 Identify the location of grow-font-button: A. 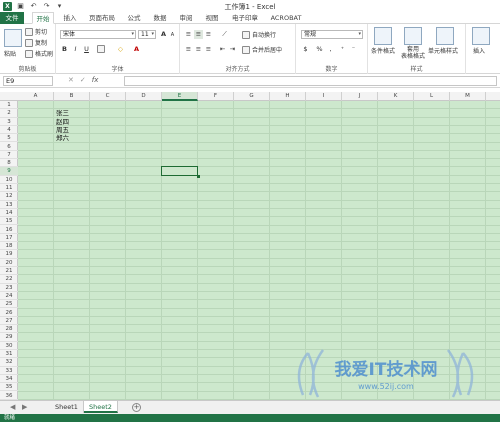
(163, 34).